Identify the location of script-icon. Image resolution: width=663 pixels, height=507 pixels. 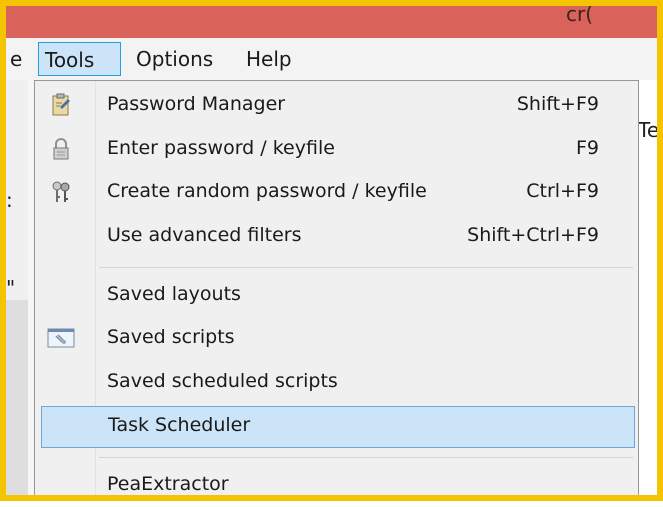
(61, 338).